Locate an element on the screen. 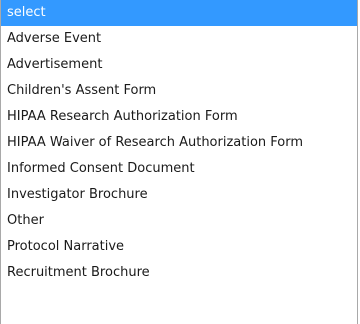  option-adverse-event: Adverse Event is located at coordinates (179, 39).